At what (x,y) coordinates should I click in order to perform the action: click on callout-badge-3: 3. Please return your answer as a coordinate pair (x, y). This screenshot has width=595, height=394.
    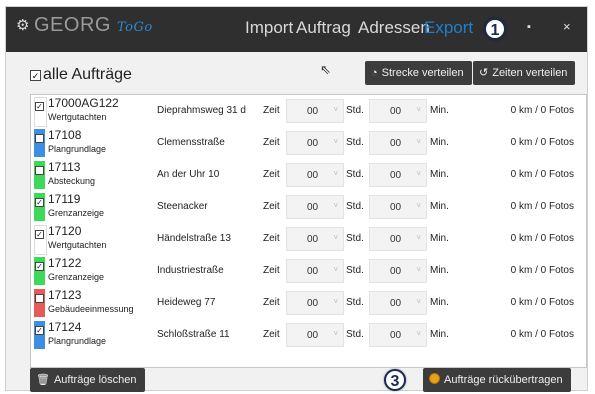
    Looking at the image, I should click on (395, 380).